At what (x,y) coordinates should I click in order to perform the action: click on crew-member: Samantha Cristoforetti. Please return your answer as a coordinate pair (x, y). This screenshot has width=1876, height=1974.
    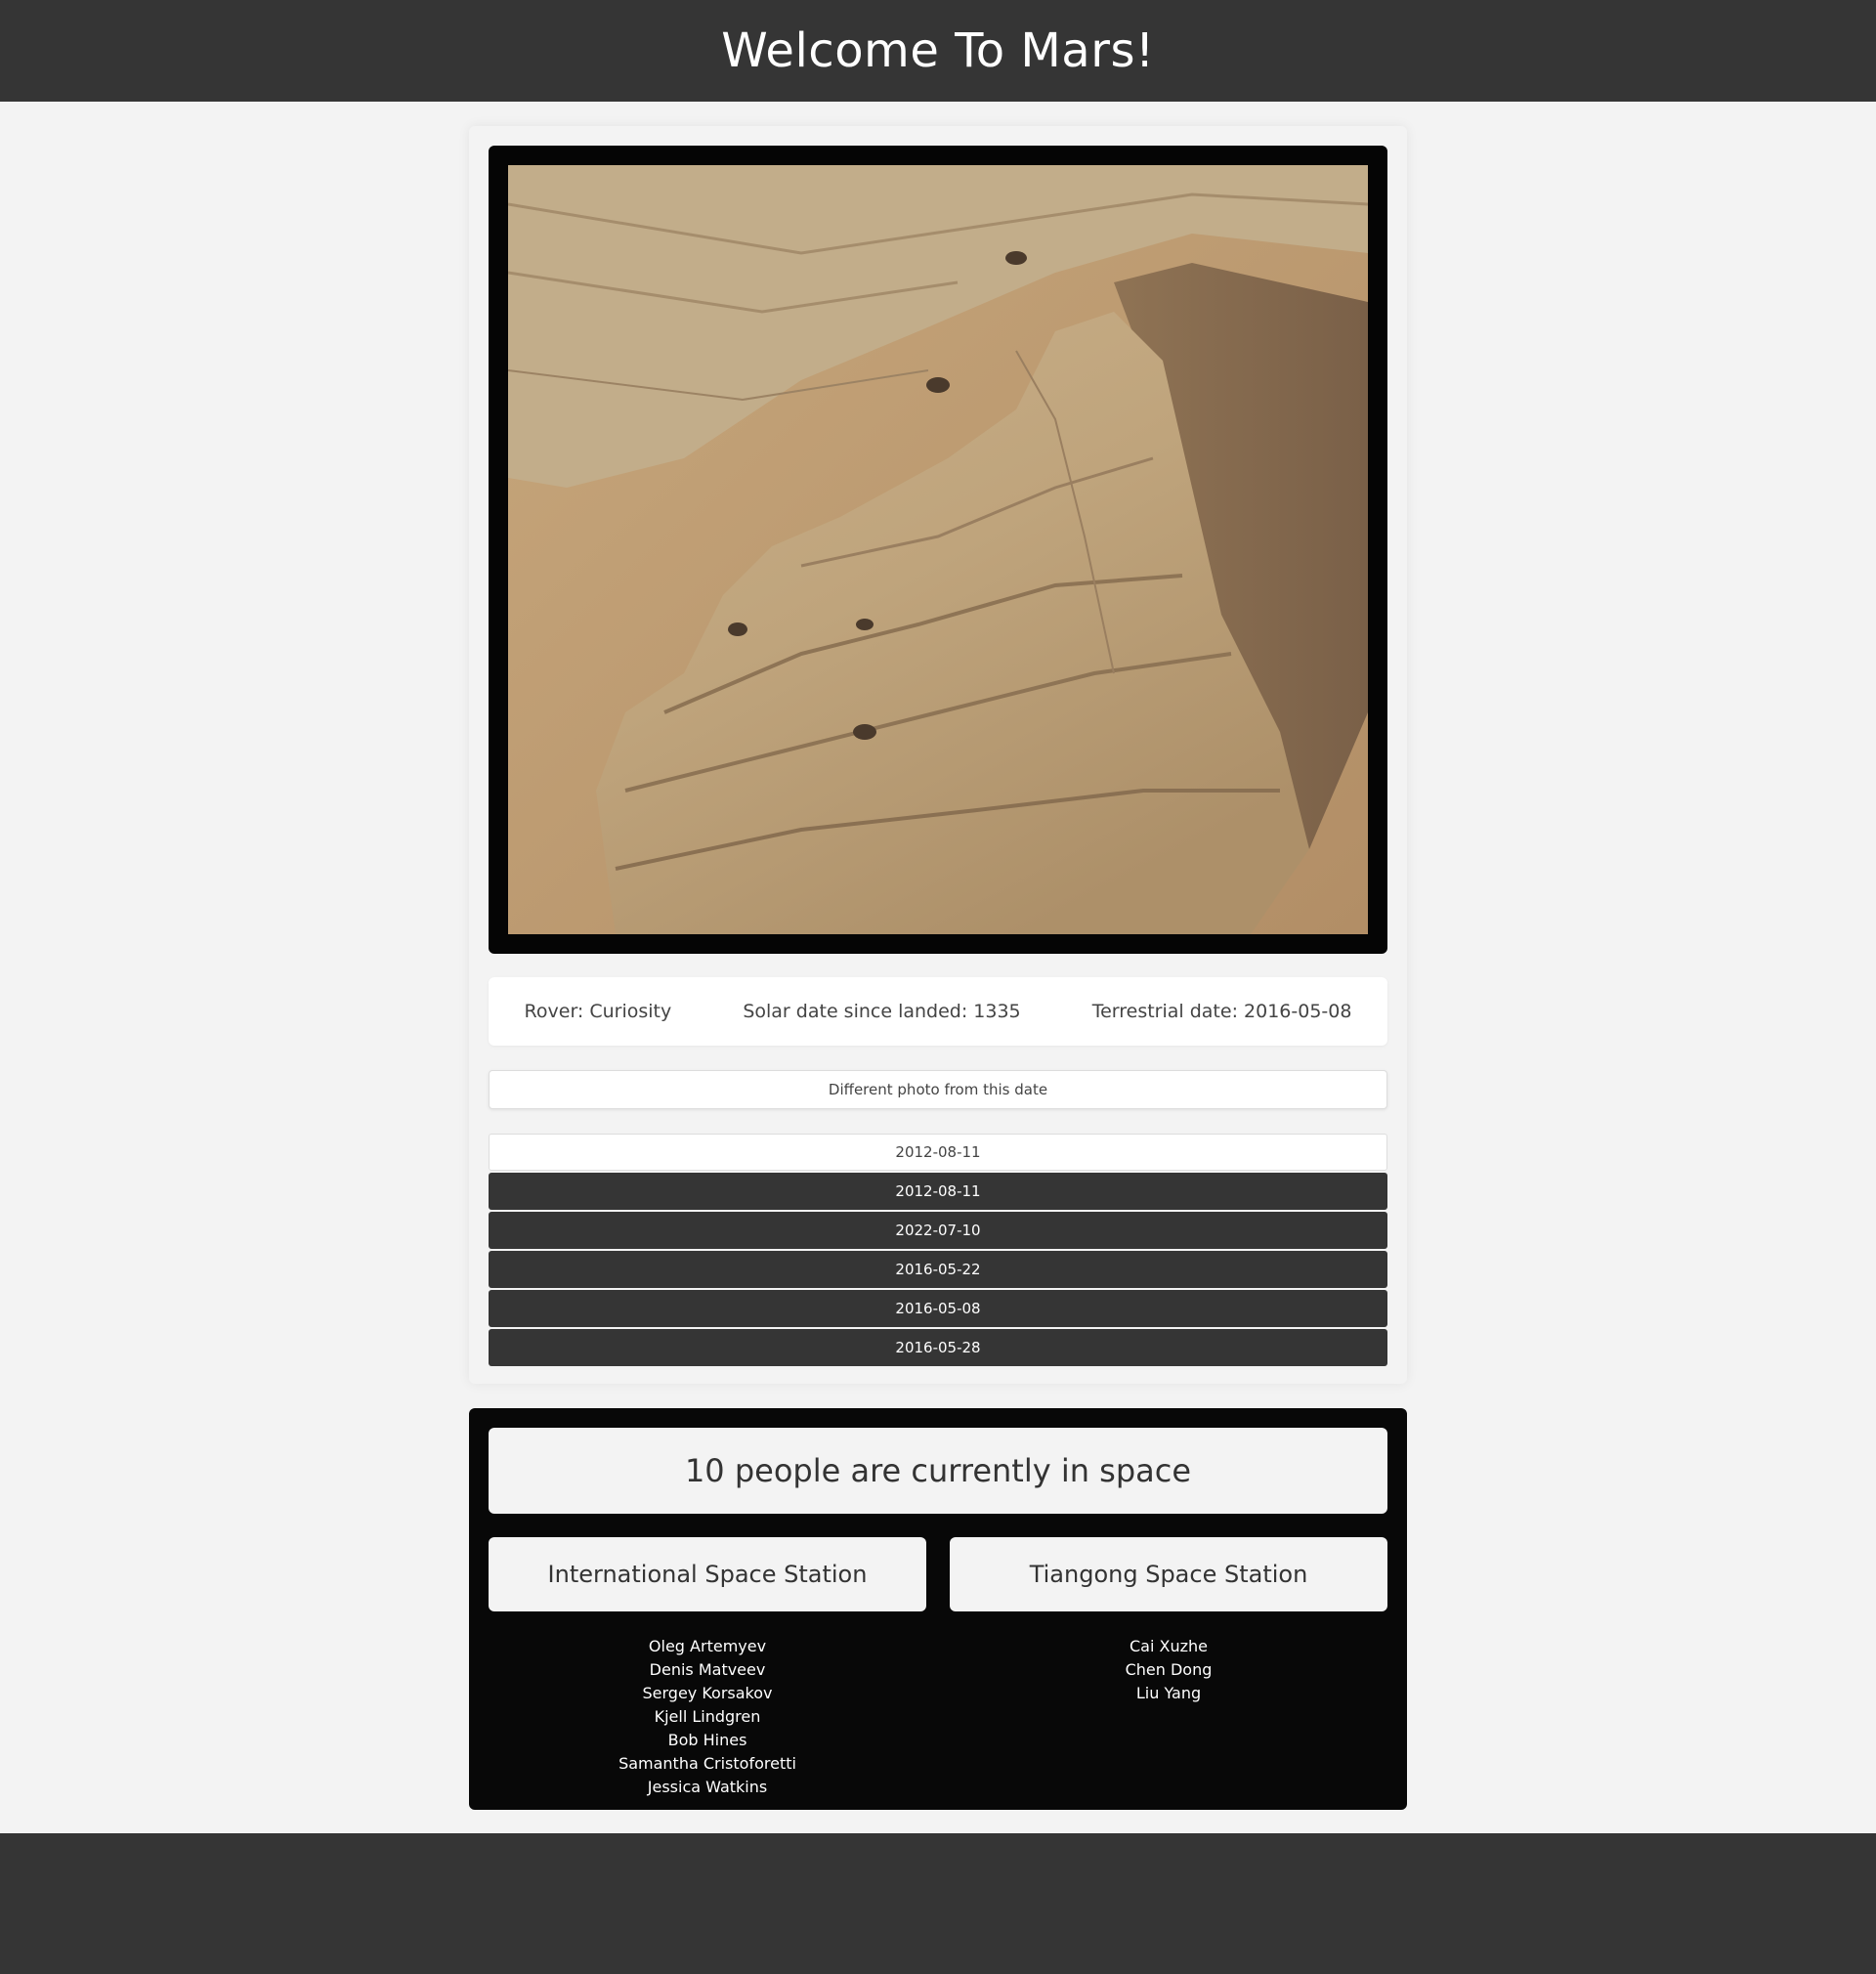
    Looking at the image, I should click on (707, 1763).